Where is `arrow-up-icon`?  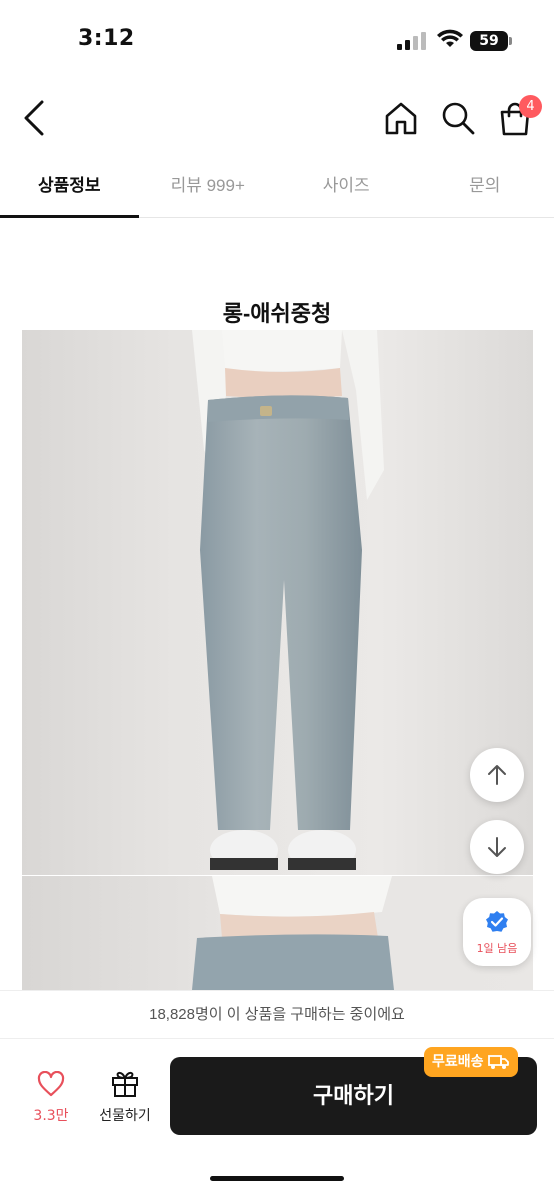 arrow-up-icon is located at coordinates (497, 775).